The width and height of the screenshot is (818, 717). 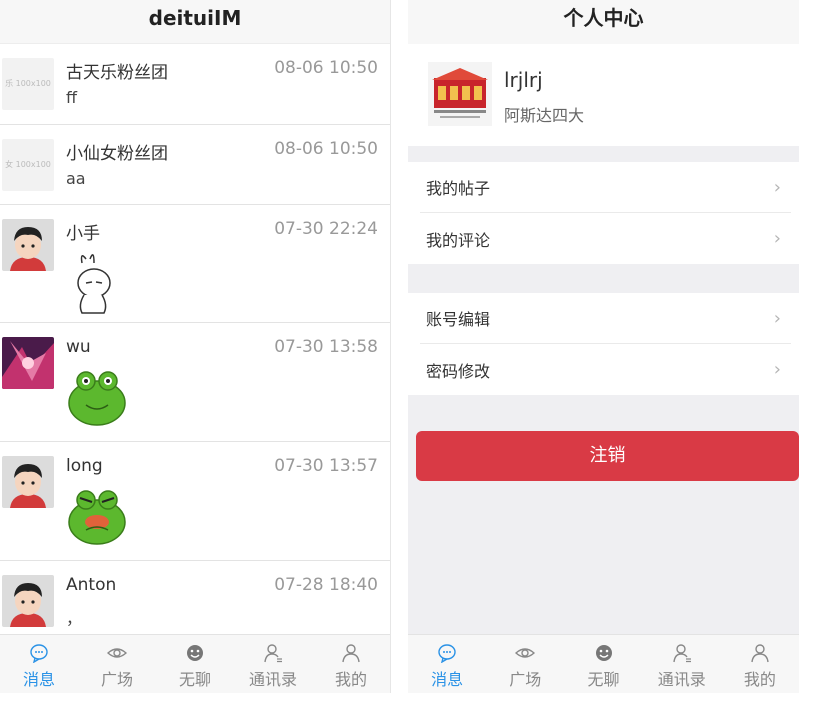 I want to click on my-posts-item: 我的帖子 ›, so click(x=605, y=187).